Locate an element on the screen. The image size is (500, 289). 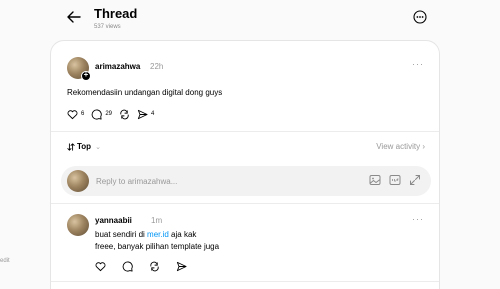
back-arrow-icon is located at coordinates (74, 17).